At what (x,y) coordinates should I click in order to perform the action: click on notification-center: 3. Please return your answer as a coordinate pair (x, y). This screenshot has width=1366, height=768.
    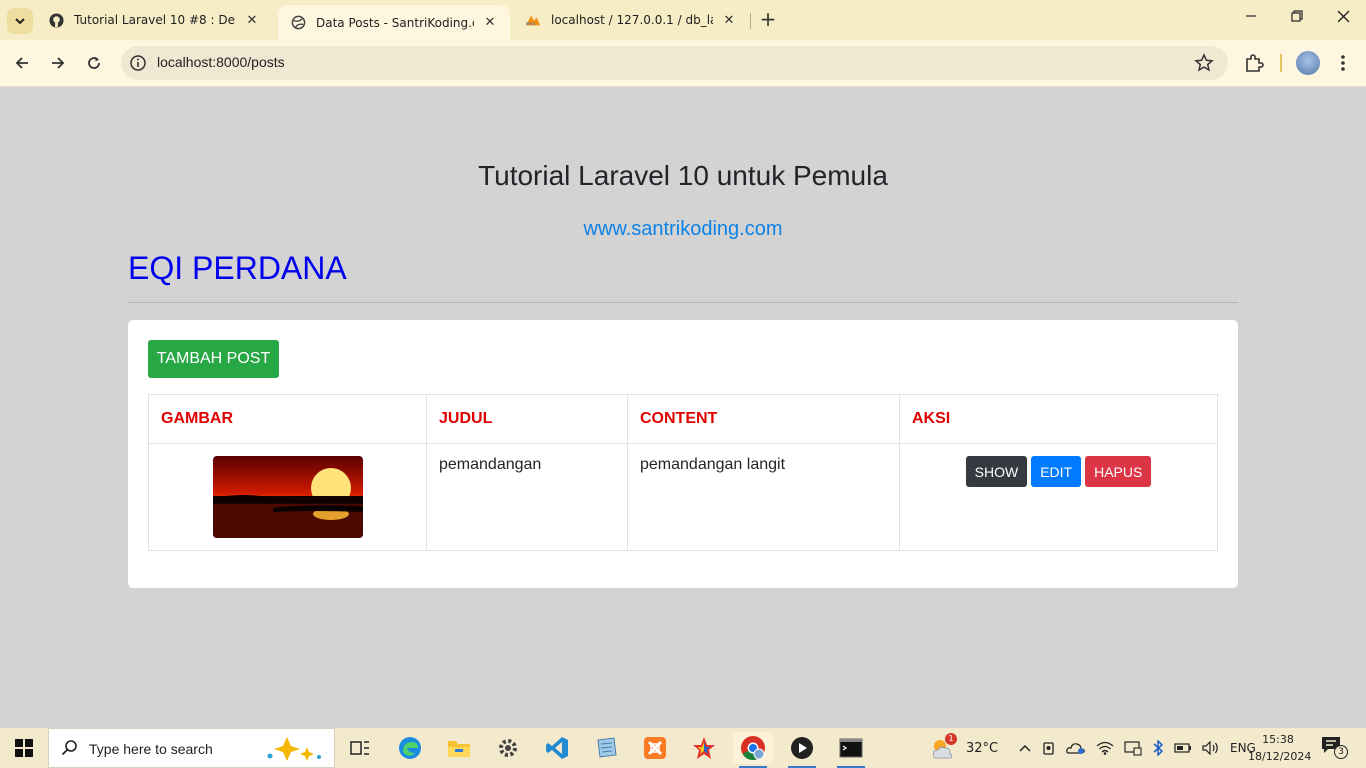
    Looking at the image, I should click on (1335, 748).